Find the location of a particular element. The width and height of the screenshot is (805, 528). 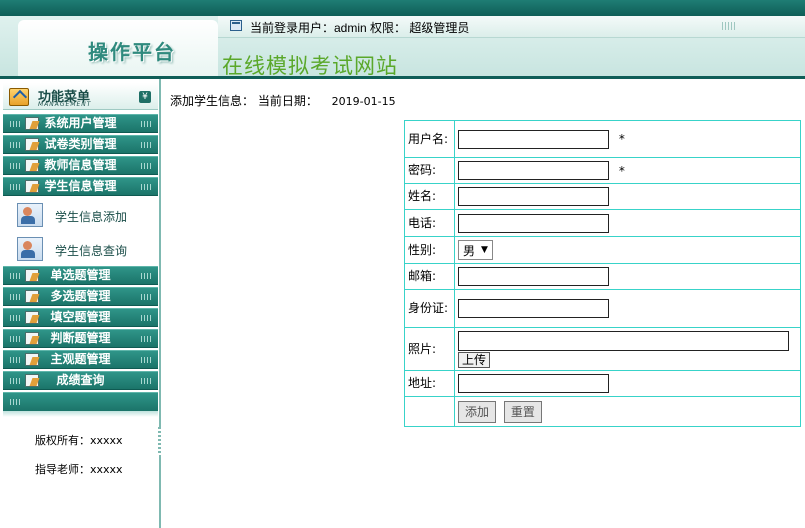

menu-teachers: 教师信息管理 is located at coordinates (80, 165).